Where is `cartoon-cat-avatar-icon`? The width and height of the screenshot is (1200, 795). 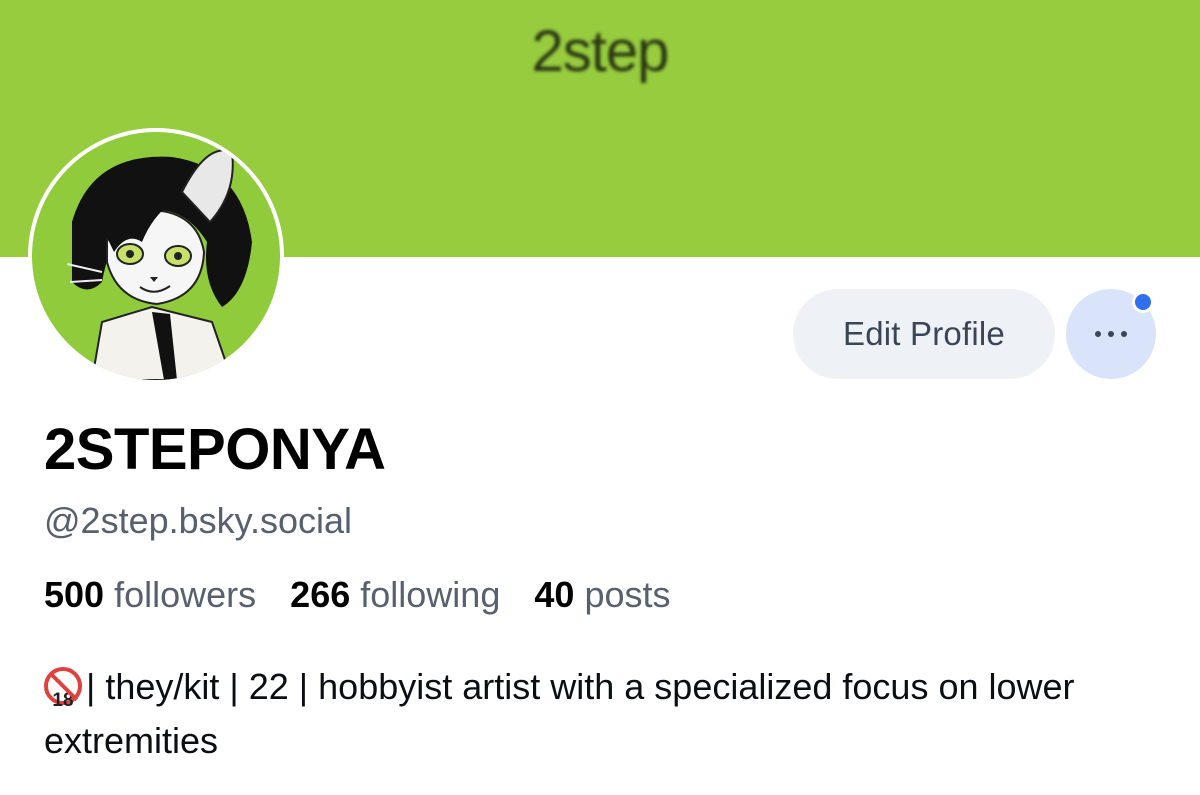
cartoon-cat-avatar-icon is located at coordinates (156, 256).